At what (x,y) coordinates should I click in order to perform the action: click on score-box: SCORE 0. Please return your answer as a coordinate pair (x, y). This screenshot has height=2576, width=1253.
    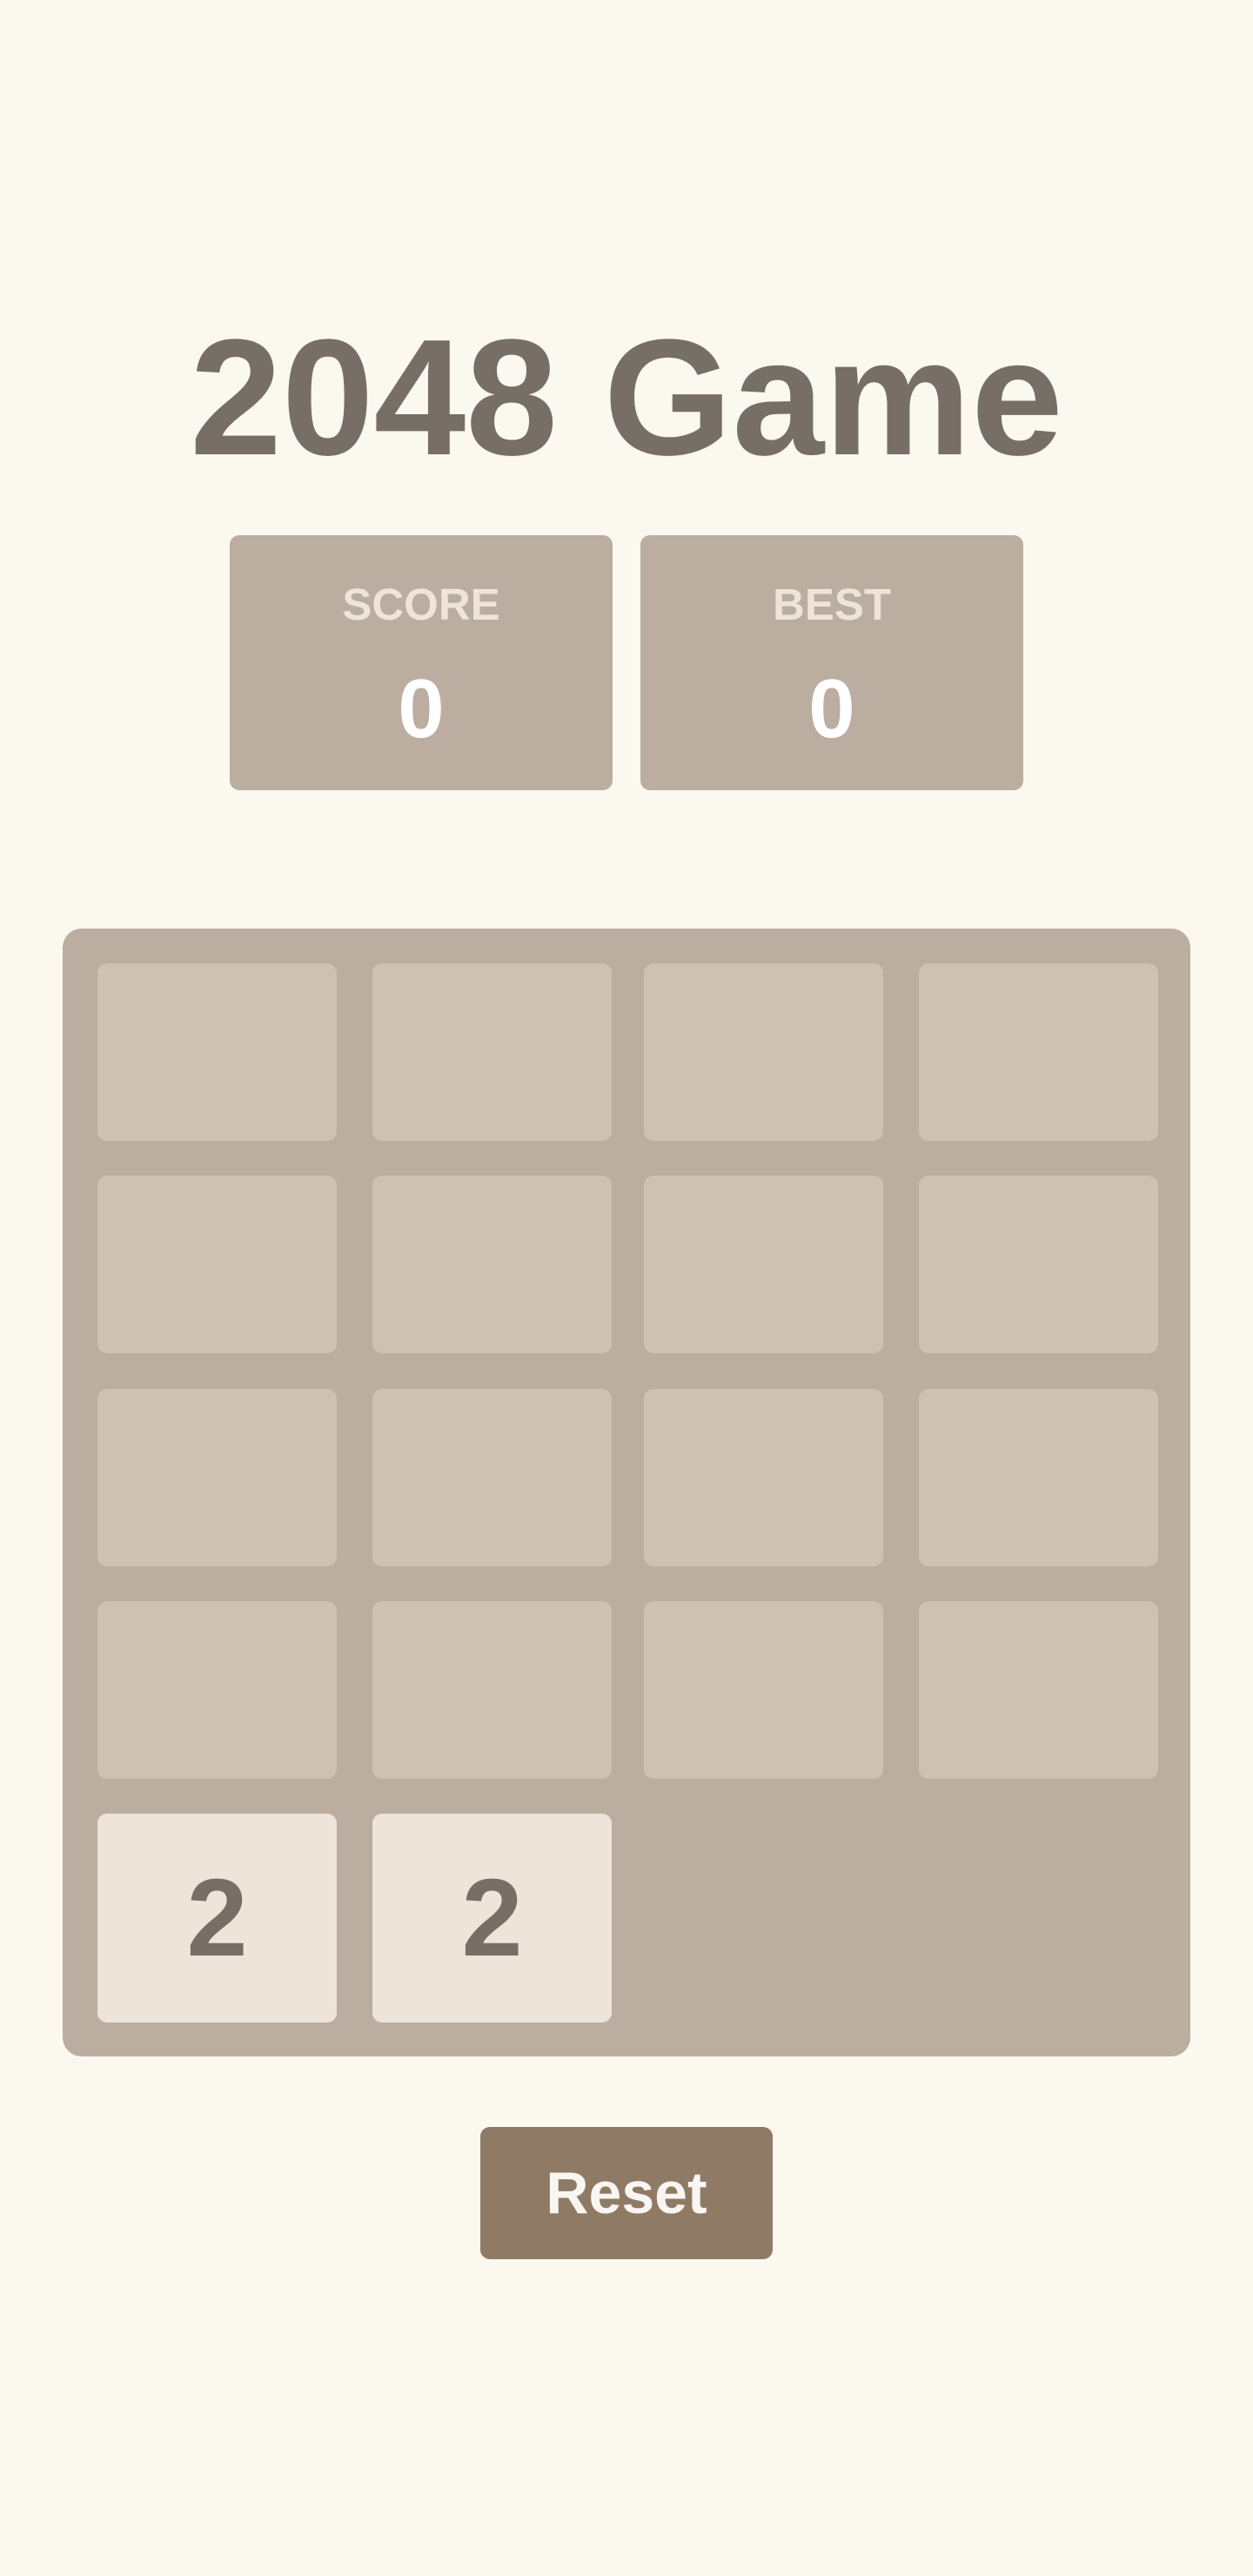
    Looking at the image, I should click on (421, 662).